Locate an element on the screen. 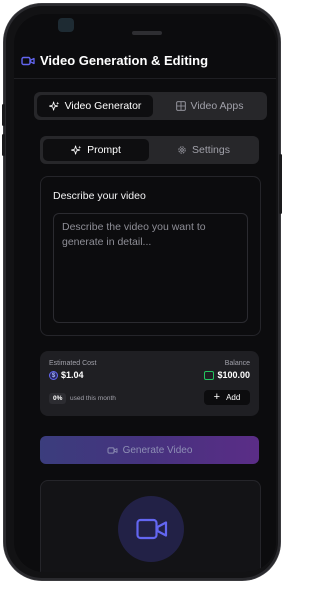 This screenshot has width=320, height=591. speaker-grille is located at coordinates (147, 33).